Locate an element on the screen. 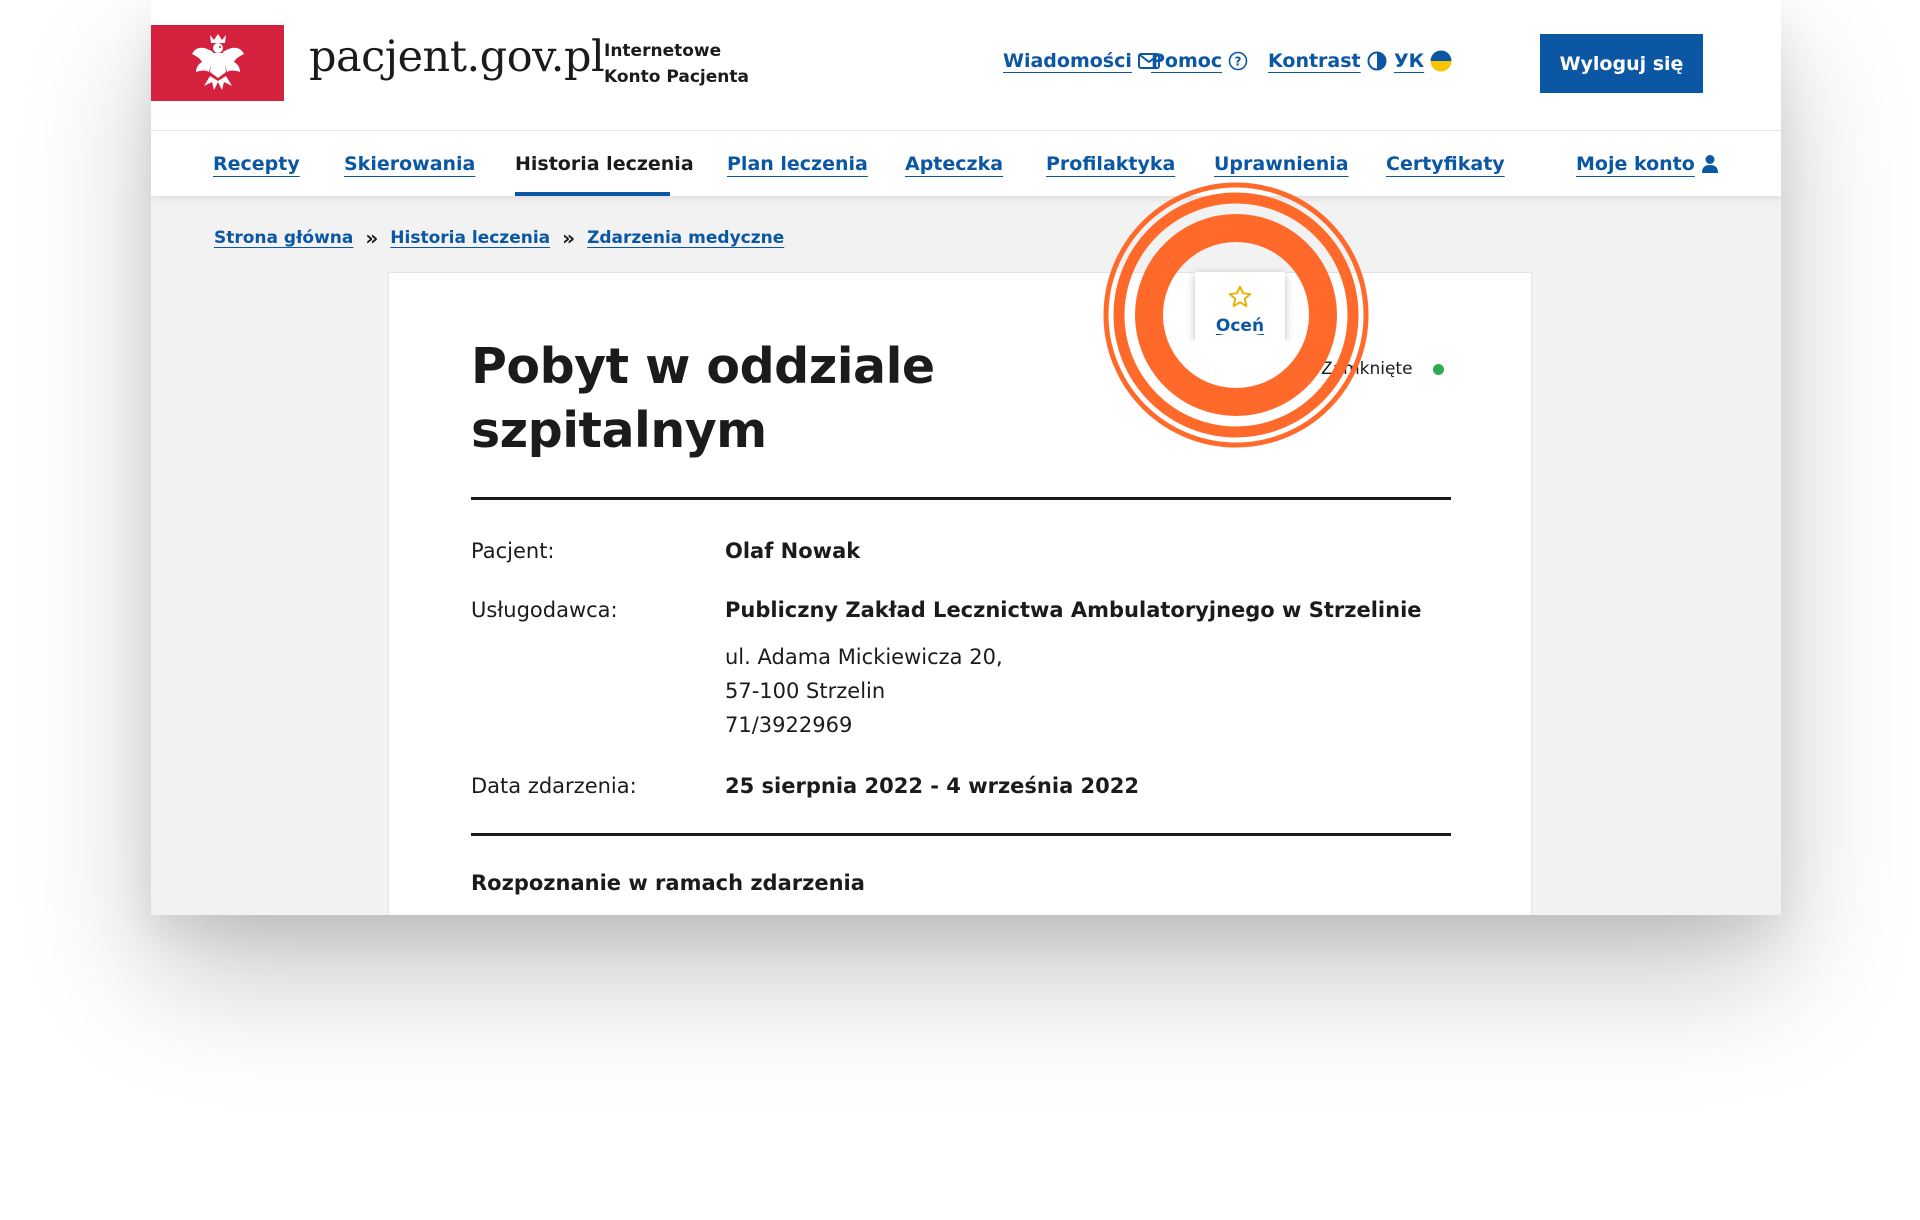  nav-item-certyfikaty: Certyfikaty is located at coordinates (1445, 164).